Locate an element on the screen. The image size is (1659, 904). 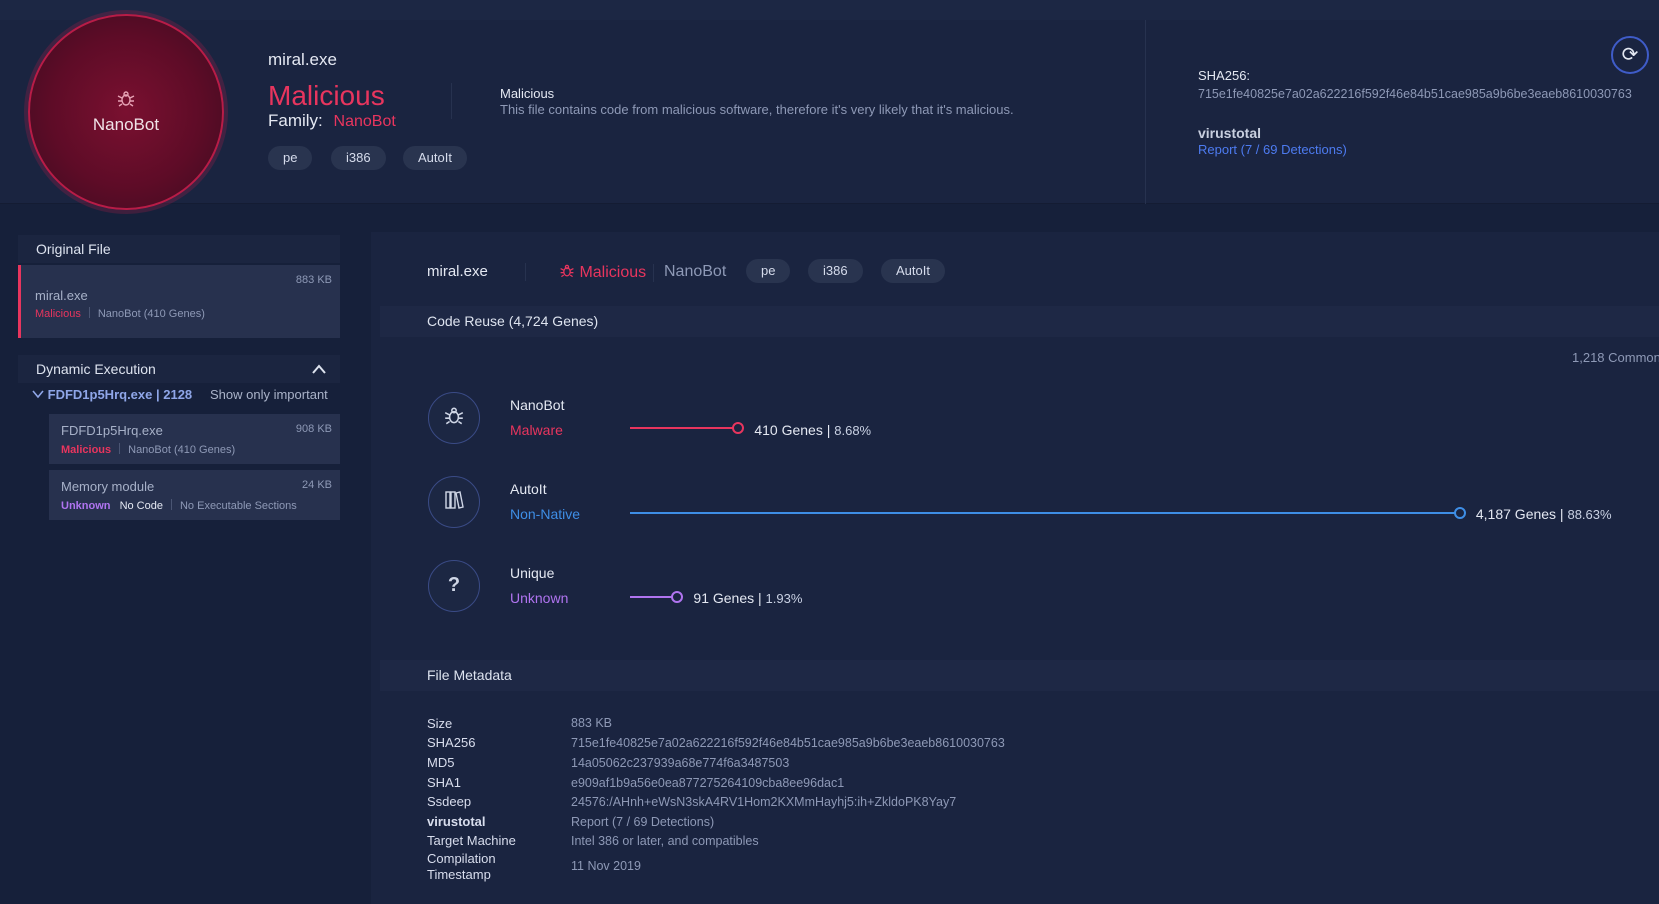
gene-family-name: Unique is located at coordinates (532, 573).